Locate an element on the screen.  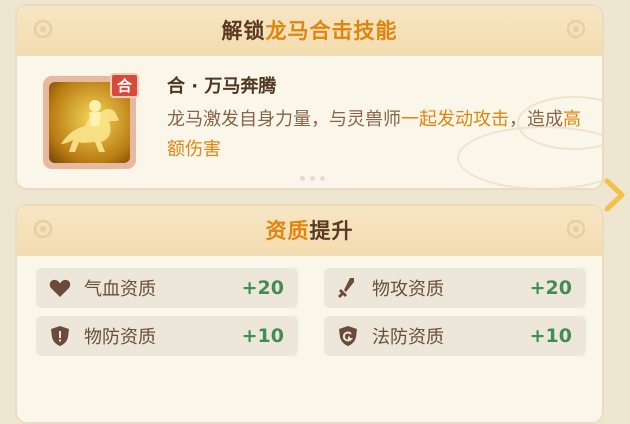
stat-row-phys-atk: 物攻资质 +20 is located at coordinates (455, 288).